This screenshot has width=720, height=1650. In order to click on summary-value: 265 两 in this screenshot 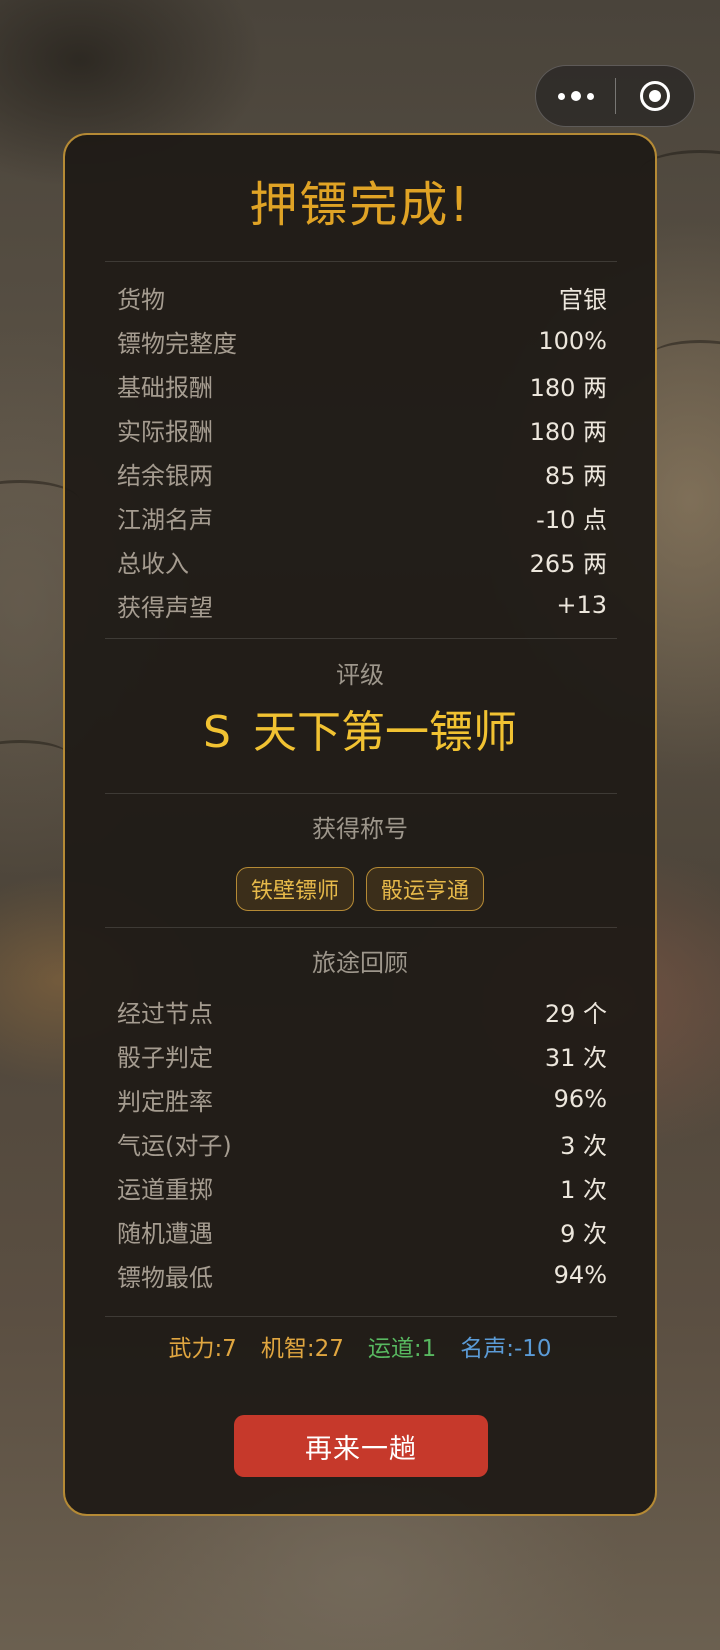, I will do `click(568, 563)`.